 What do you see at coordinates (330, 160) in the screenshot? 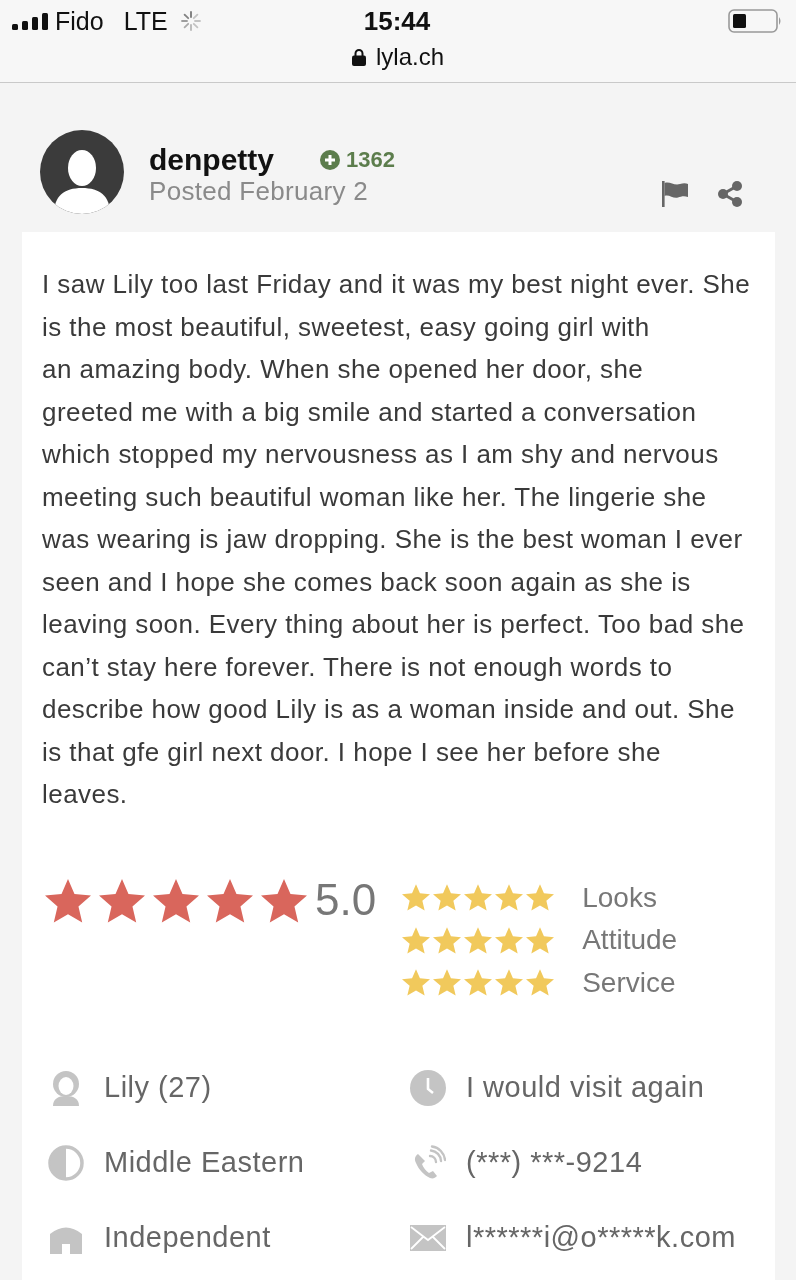
I see `plus-circle-icon` at bounding box center [330, 160].